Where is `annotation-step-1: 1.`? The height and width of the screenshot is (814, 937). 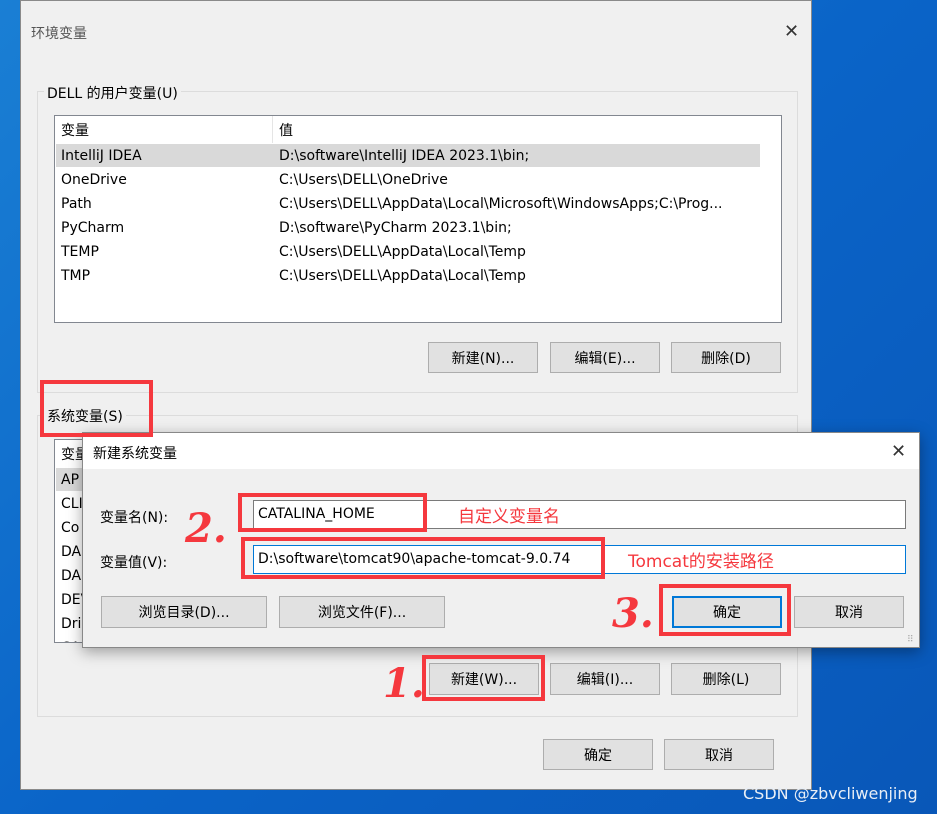 annotation-step-1: 1. is located at coordinates (404, 683).